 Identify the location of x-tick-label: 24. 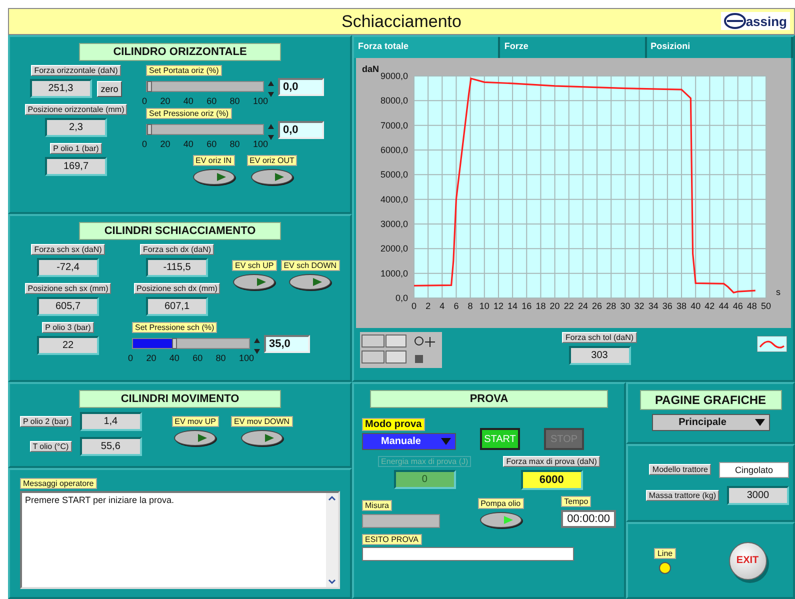
(583, 306).